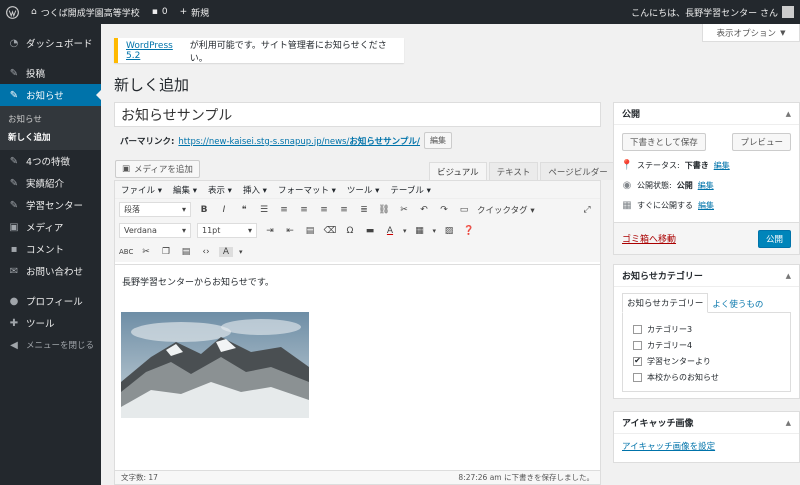 Image resolution: width=800 pixels, height=485 pixels. What do you see at coordinates (761, 142) in the screenshot?
I see `preview-button: プレビュー` at bounding box center [761, 142].